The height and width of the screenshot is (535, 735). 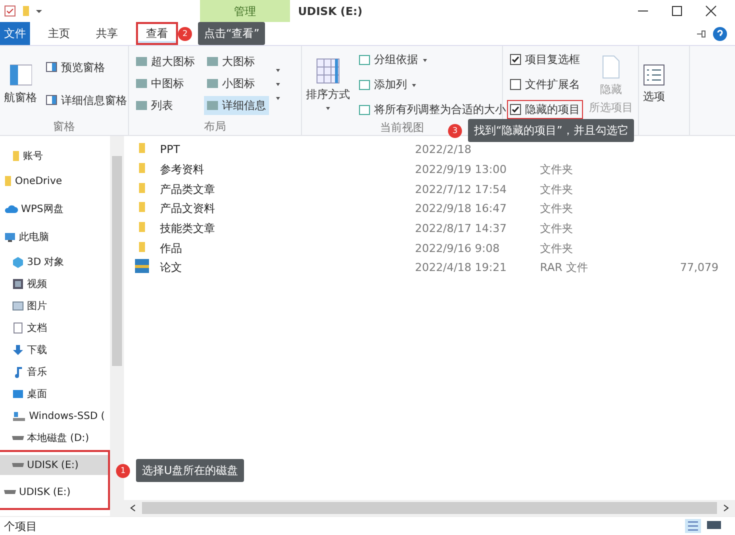 What do you see at coordinates (236, 83) in the screenshot?
I see `layout-option: 小图标` at bounding box center [236, 83].